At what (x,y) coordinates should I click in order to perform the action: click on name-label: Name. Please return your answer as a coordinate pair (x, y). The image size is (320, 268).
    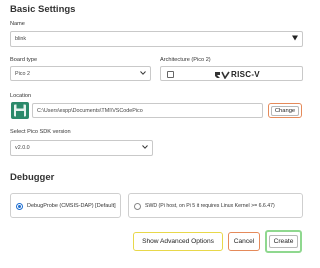
    Looking at the image, I should click on (17, 24).